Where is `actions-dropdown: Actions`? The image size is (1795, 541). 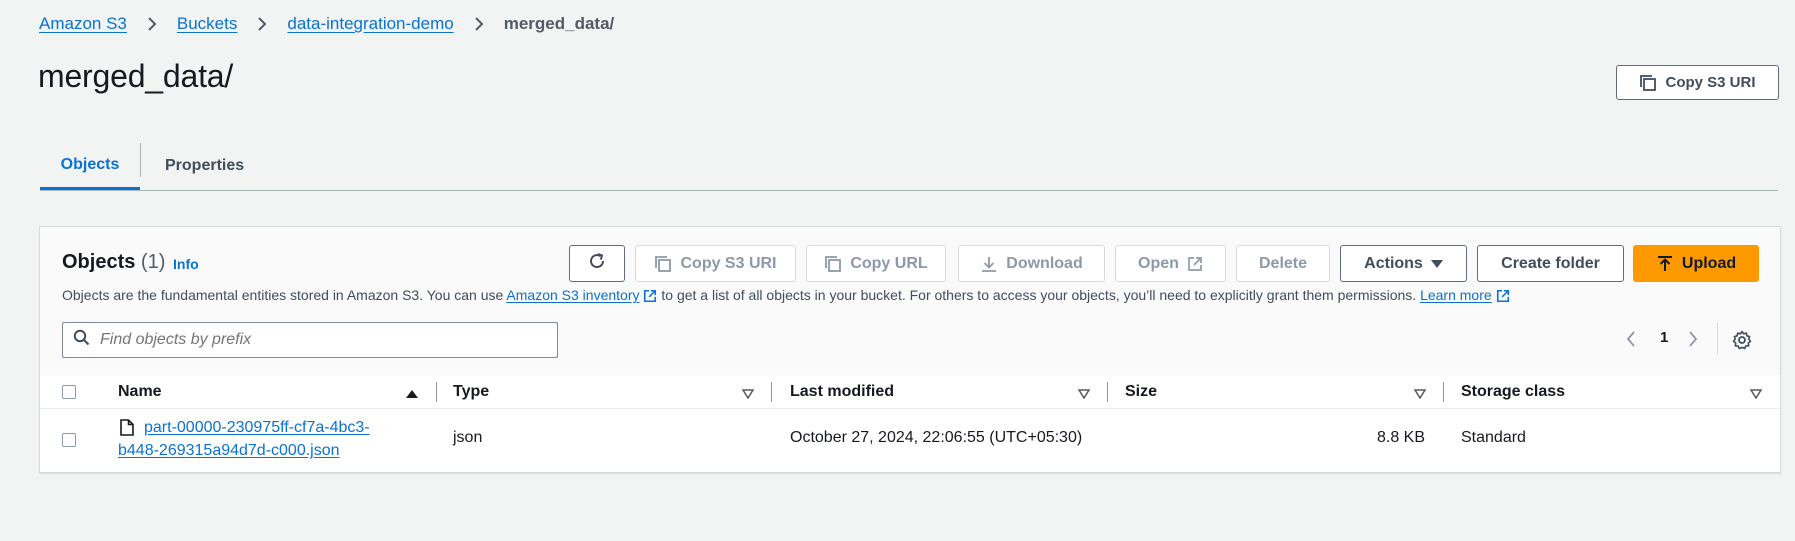 actions-dropdown: Actions is located at coordinates (1403, 263).